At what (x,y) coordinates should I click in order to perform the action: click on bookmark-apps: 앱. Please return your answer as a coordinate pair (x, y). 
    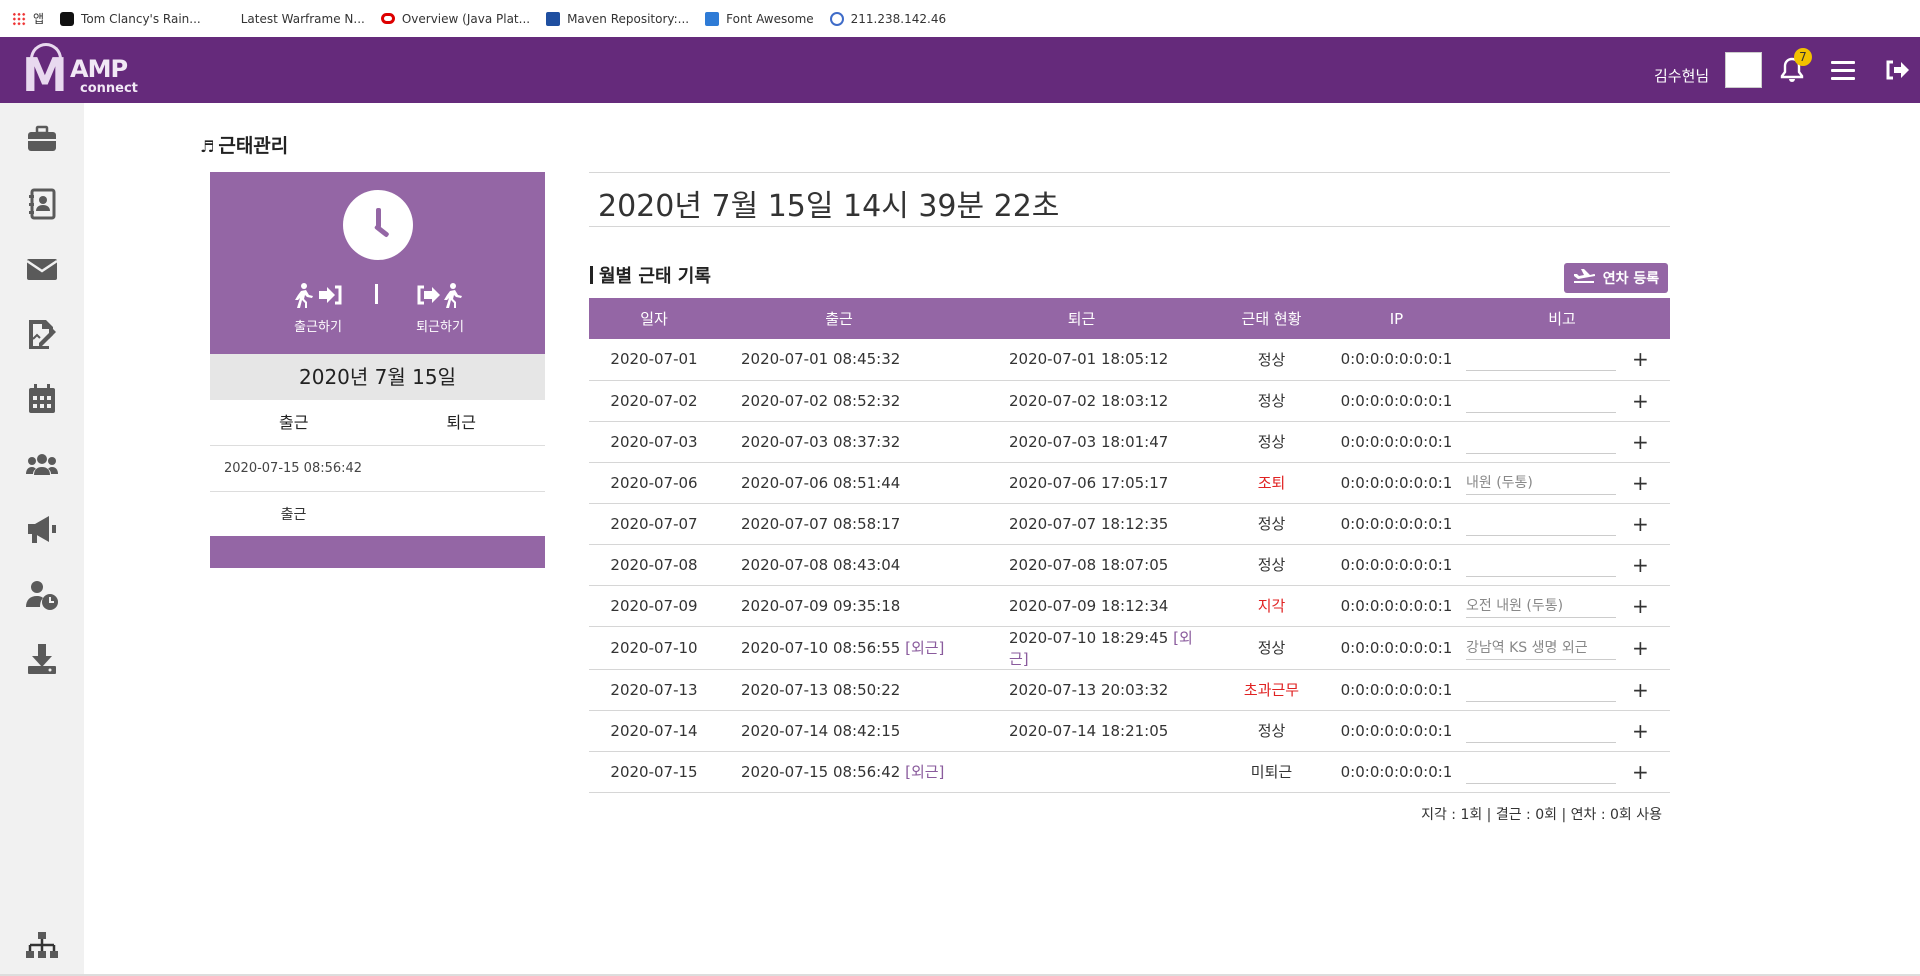
    Looking at the image, I should click on (28, 18).